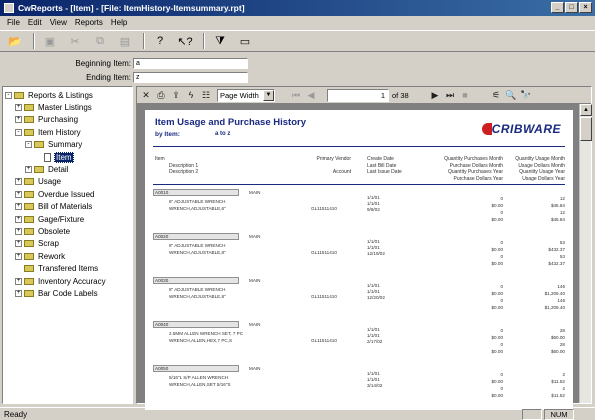  I want to click on paste-icon: ▤, so click(125, 41).